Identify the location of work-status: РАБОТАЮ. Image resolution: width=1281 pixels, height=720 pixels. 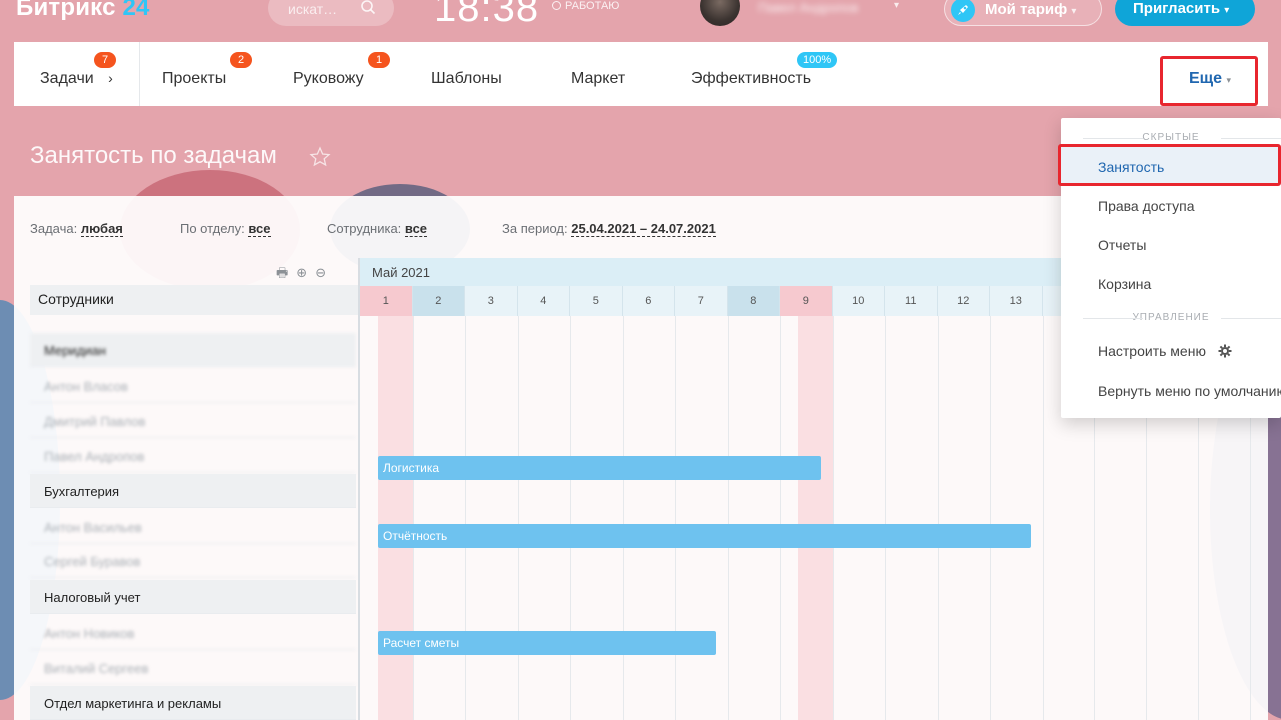
(585, 6).